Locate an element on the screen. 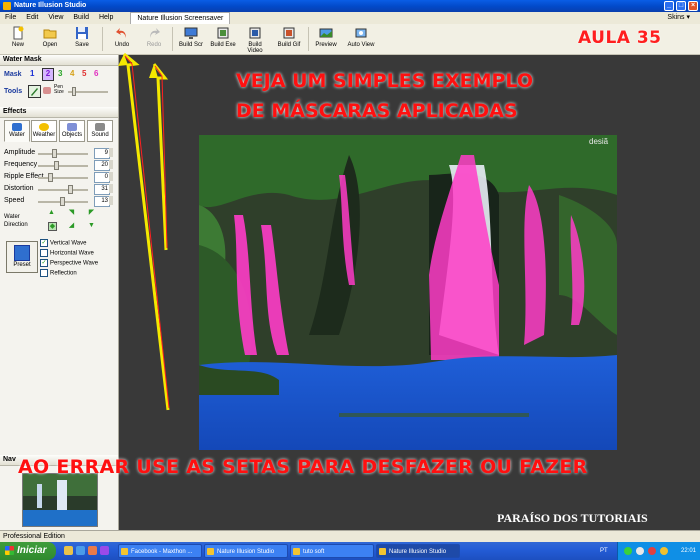 The width and height of the screenshot is (700, 560). mask-row: Mask 1 2 3 4 5 6 is located at coordinates (59, 75).